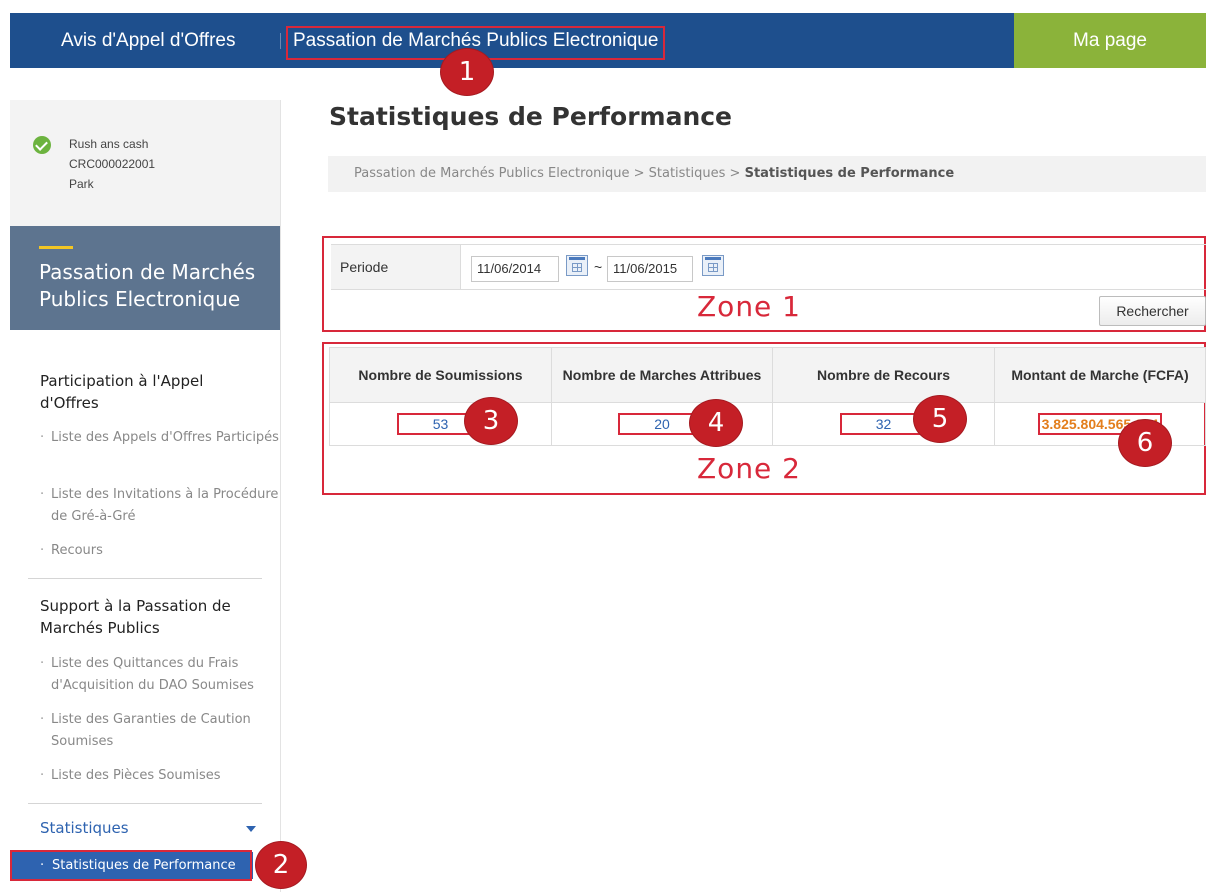  What do you see at coordinates (883, 375) in the screenshot?
I see `column-header-recours: Nombre de Recours` at bounding box center [883, 375].